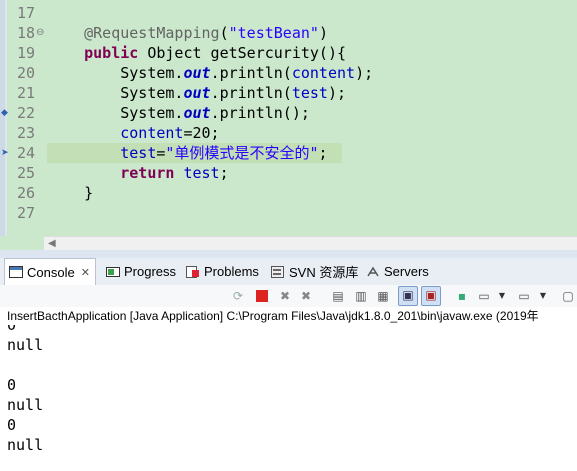 This screenshot has width=577, height=471. Describe the element at coordinates (242, 53) in the screenshot. I see `code-token: Object getSercurity(){` at that location.